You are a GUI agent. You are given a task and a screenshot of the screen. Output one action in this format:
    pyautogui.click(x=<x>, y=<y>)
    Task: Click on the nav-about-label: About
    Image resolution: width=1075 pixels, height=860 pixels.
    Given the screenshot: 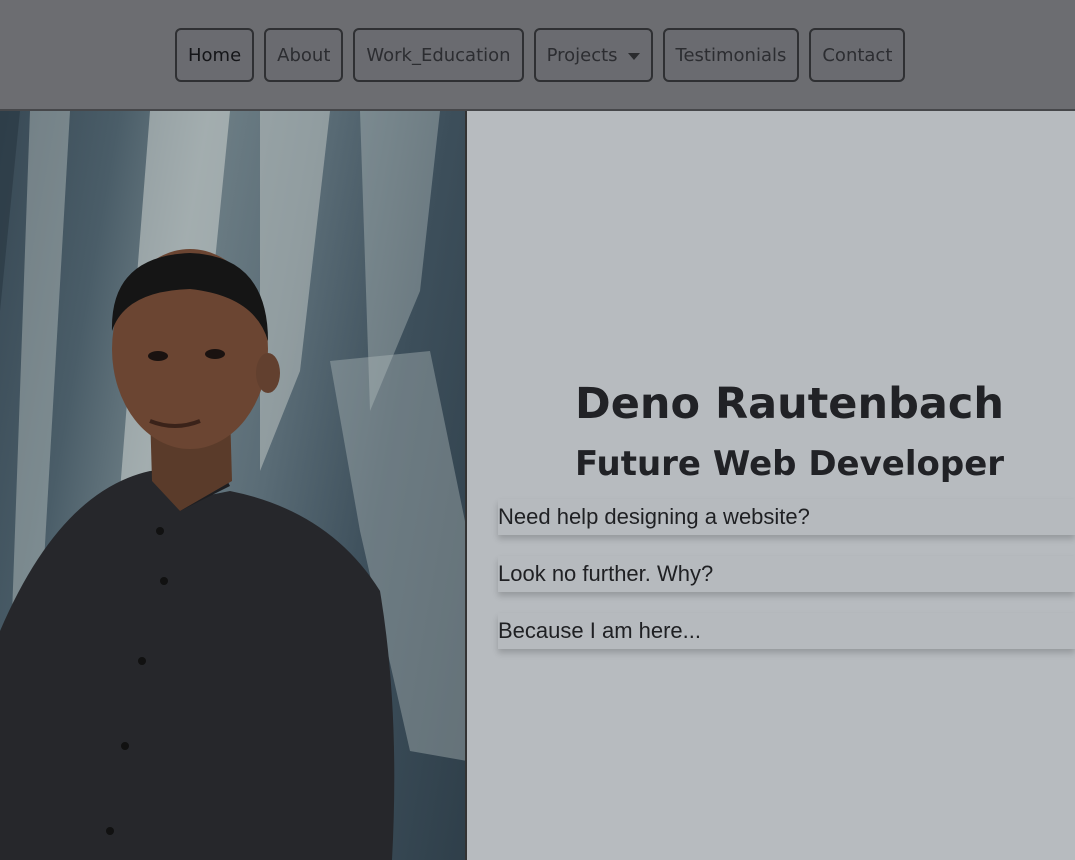 What is the action you would take?
    pyautogui.click(x=304, y=55)
    